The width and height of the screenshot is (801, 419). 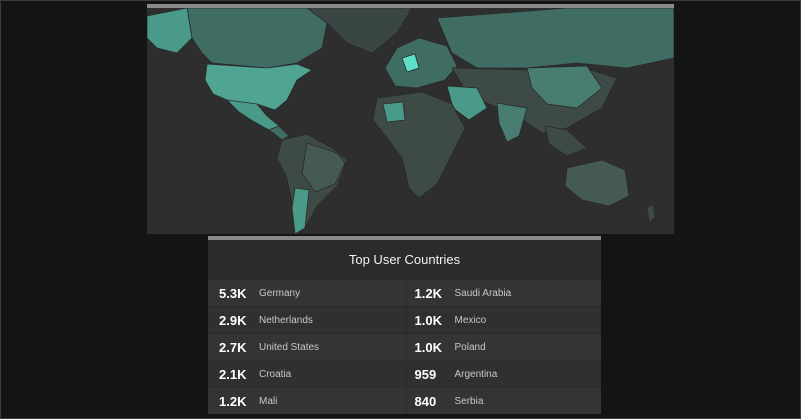 What do you see at coordinates (503, 374) in the screenshot?
I see `country-cell-argentina: 959 Argentina` at bounding box center [503, 374].